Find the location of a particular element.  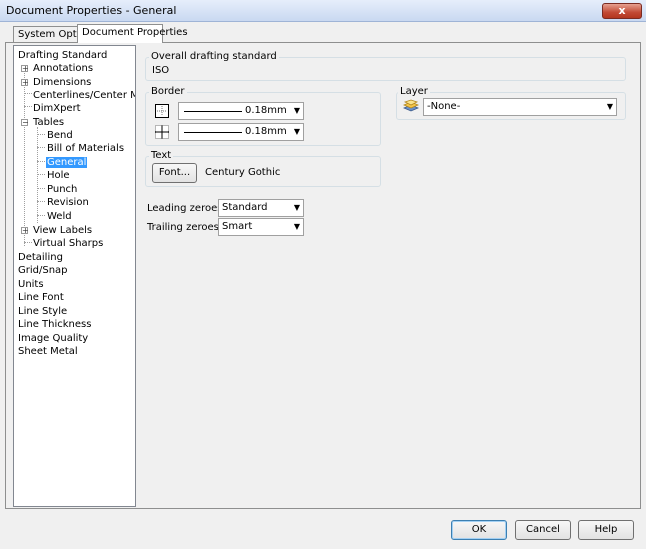

tree-item-virtual-sharps: Virtual Sharps is located at coordinates (68, 243).